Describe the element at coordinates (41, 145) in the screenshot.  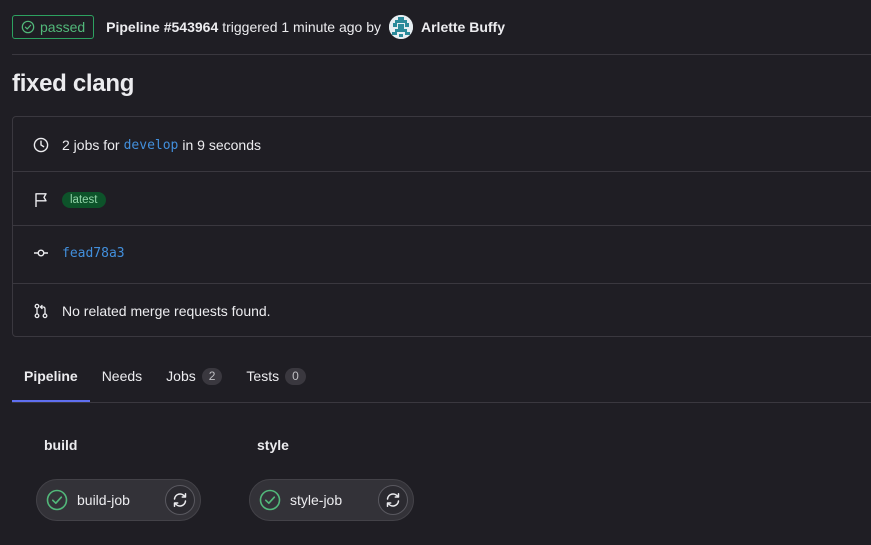
I see `clock-icon` at that location.